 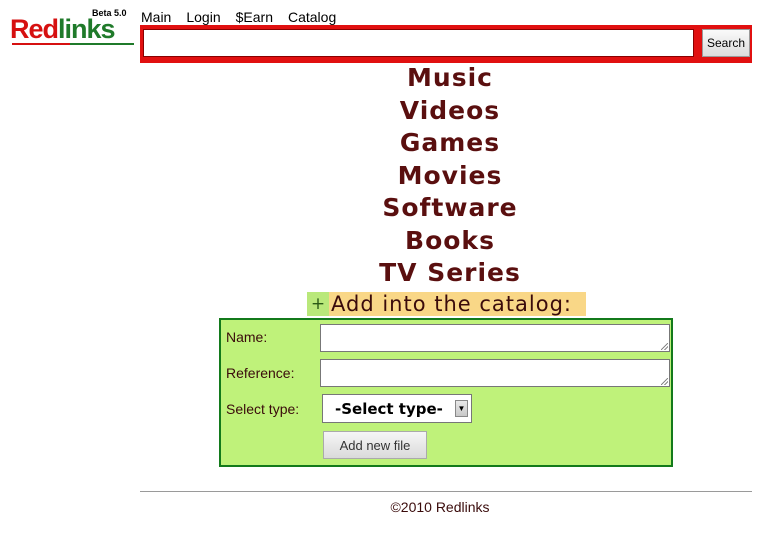 What do you see at coordinates (263, 409) in the screenshot?
I see `select-type-label: Select type:` at bounding box center [263, 409].